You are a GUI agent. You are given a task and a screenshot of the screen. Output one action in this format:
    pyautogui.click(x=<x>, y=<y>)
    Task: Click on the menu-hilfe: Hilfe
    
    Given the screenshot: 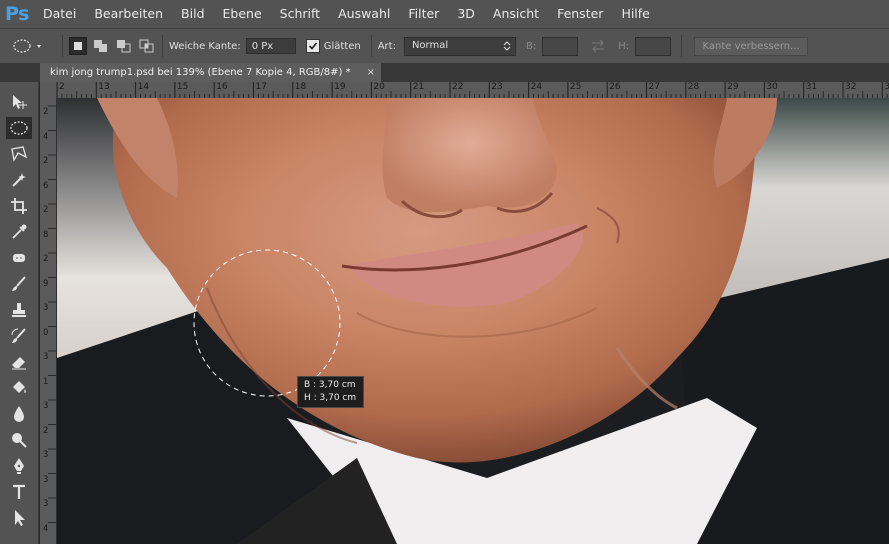 What is the action you would take?
    pyautogui.click(x=635, y=14)
    